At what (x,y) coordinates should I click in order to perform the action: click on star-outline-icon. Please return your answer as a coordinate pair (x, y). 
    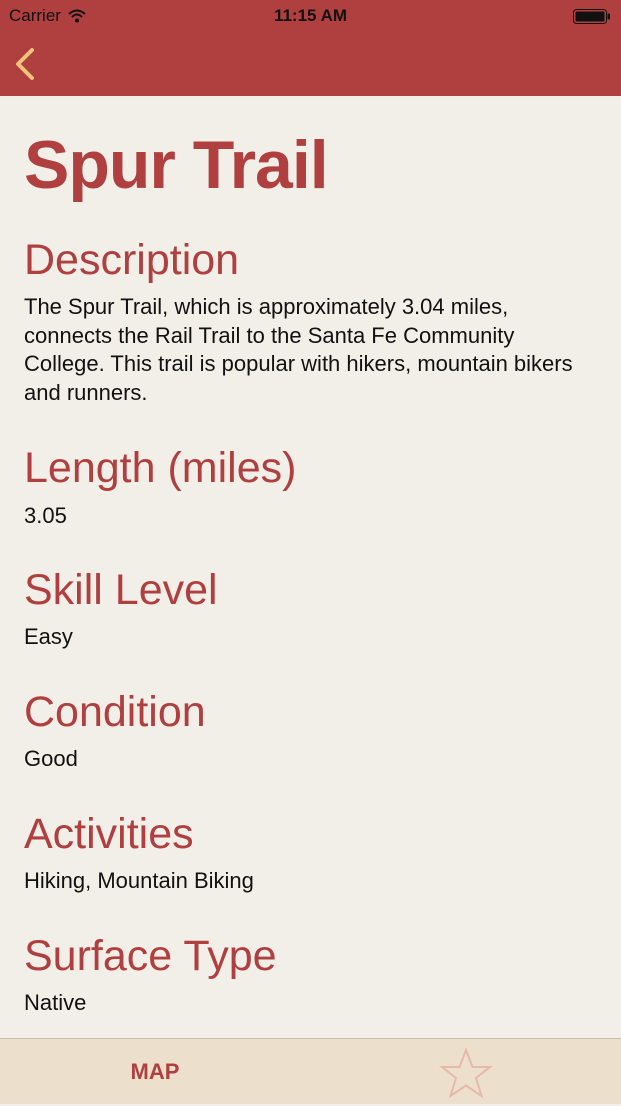
    Looking at the image, I should click on (466, 1073).